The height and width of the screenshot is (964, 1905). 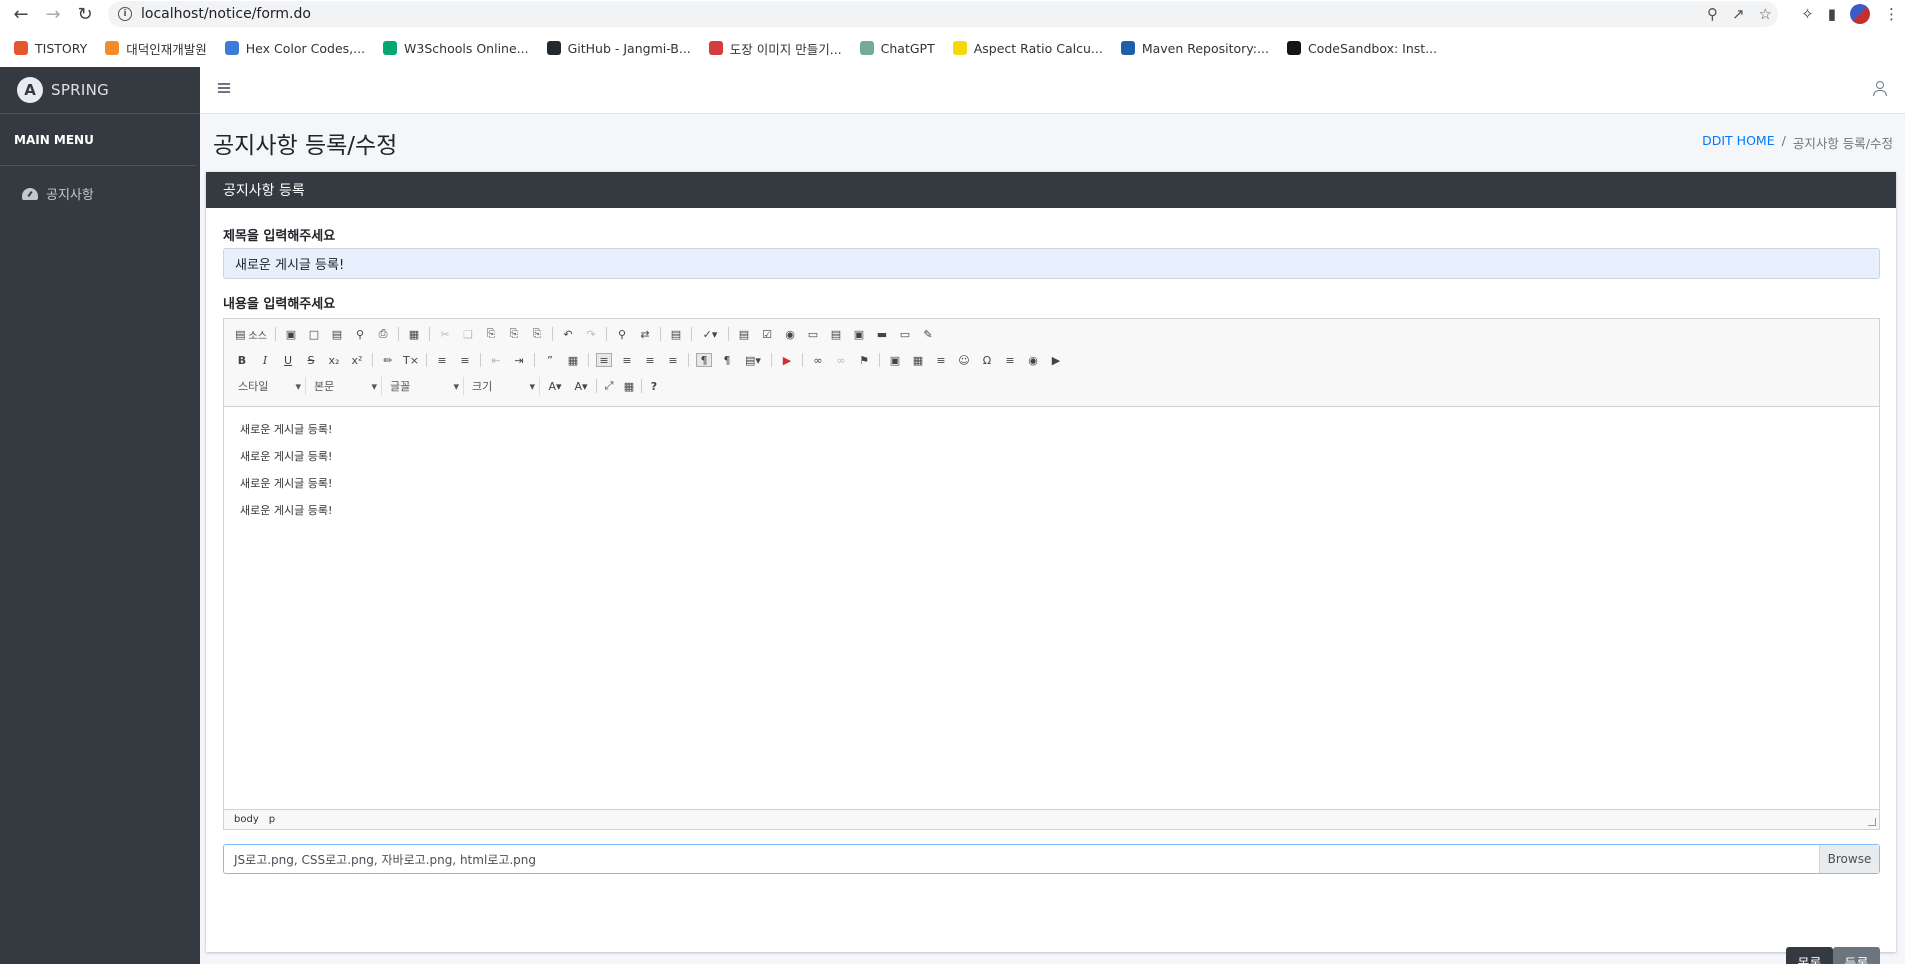 What do you see at coordinates (1880, 89) in the screenshot?
I see `user-icon` at bounding box center [1880, 89].